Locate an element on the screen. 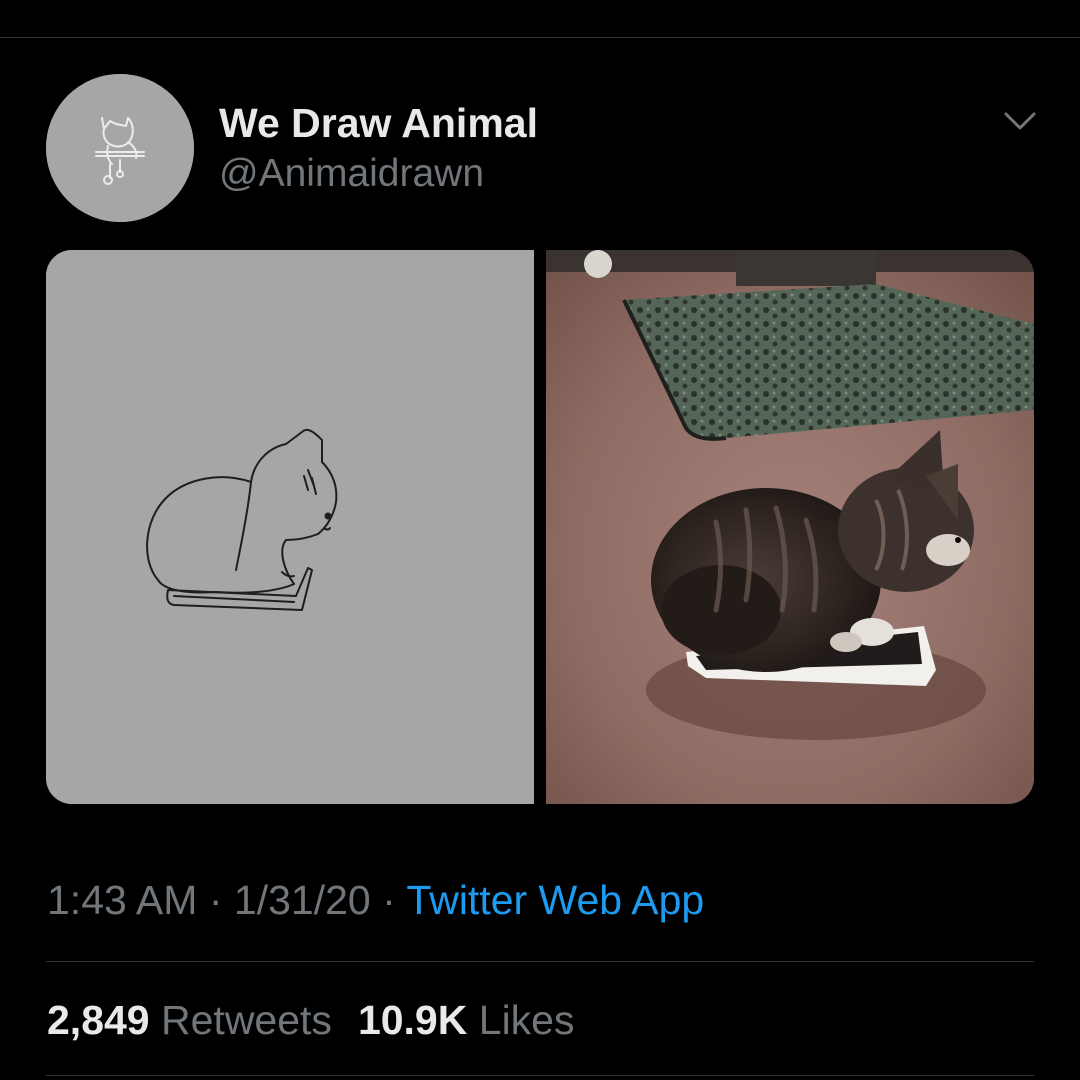 The image size is (1080, 1080). tweet-time: 1:43 AM is located at coordinates (122, 900).